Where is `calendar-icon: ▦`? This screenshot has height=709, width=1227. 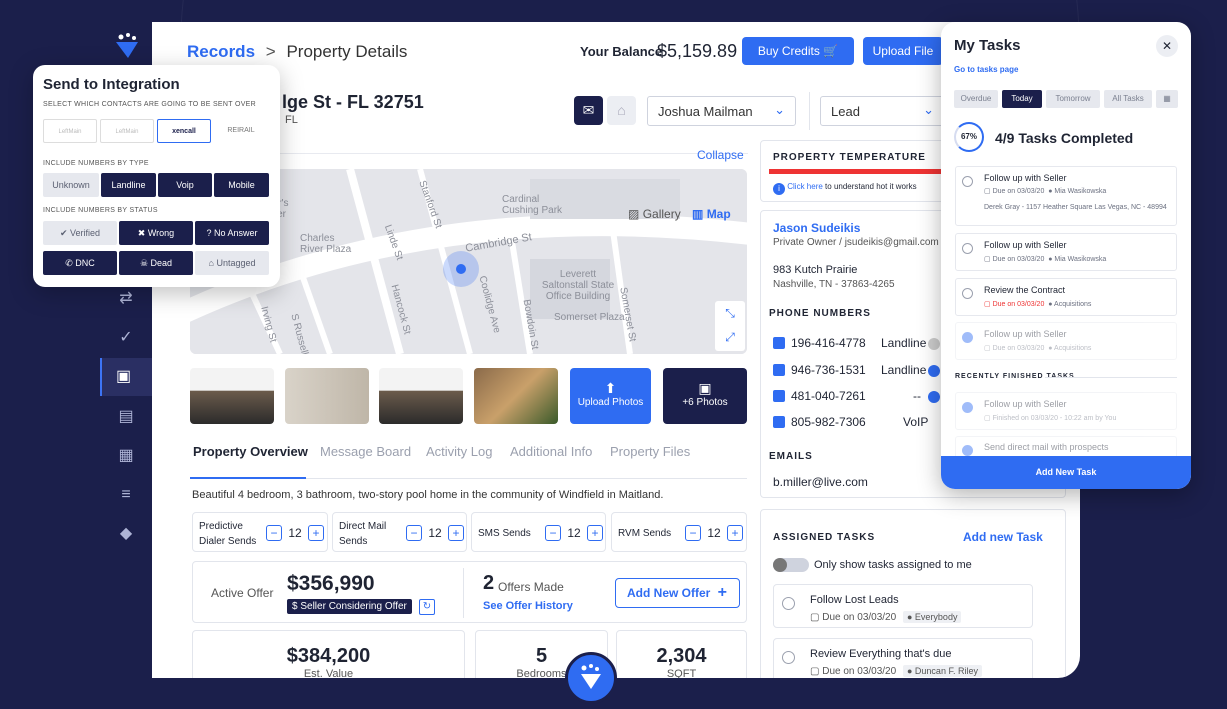 calendar-icon: ▦ is located at coordinates (1167, 99).